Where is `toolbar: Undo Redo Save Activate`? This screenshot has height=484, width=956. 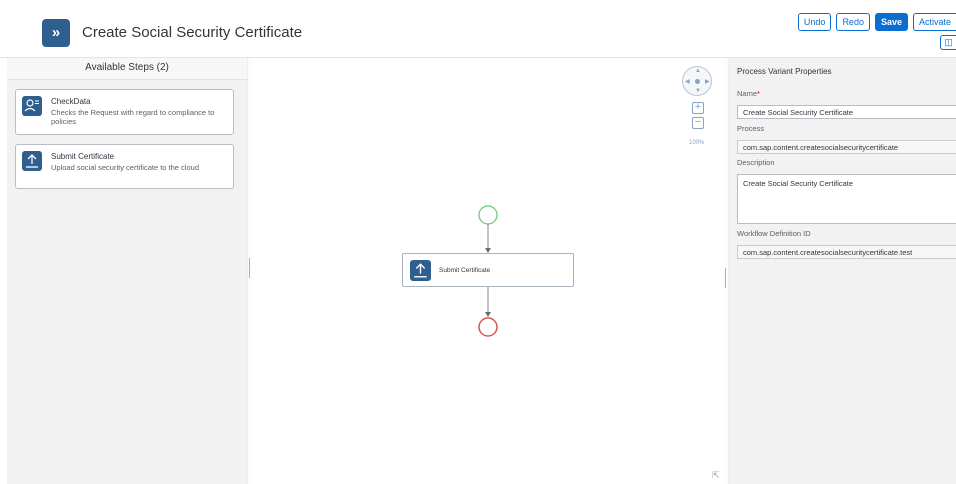 toolbar: Undo Redo Save Activate is located at coordinates (876, 22).